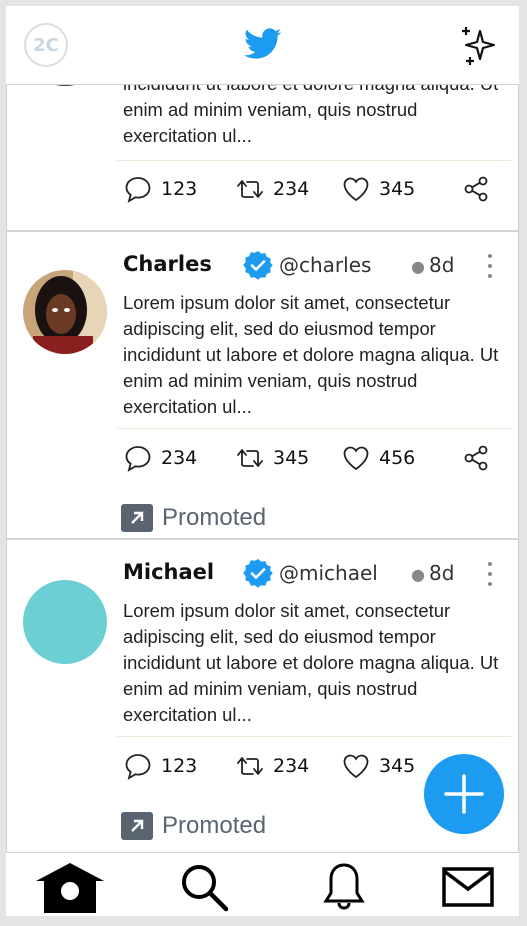 The image size is (527, 926). Describe the element at coordinates (318, 189) in the screenshot. I see `tweet-actions: 123 234 345` at that location.